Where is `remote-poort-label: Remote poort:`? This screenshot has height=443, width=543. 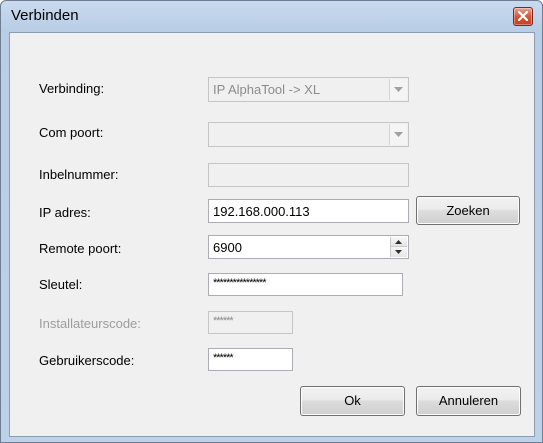
remote-poort-label: Remote poort: is located at coordinates (80, 248).